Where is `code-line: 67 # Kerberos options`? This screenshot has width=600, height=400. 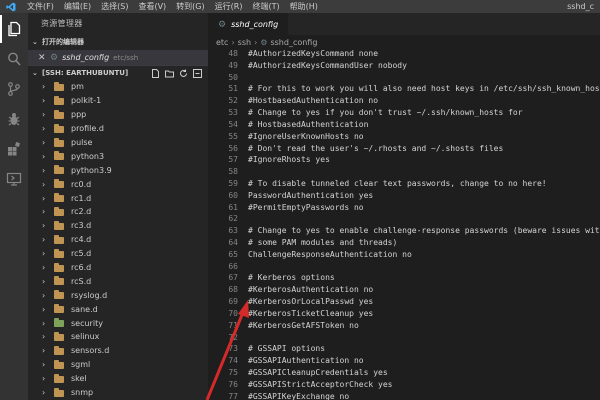
code-line: 67 # Kerberos options is located at coordinates (404, 278).